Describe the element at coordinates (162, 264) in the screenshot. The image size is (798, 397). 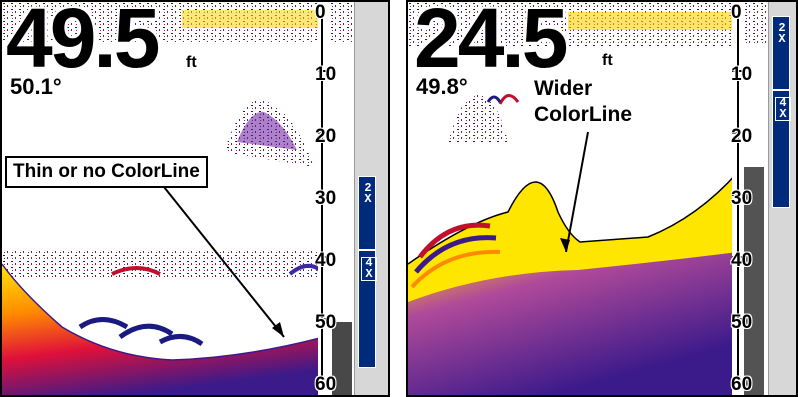
I see `thermocline-band` at that location.